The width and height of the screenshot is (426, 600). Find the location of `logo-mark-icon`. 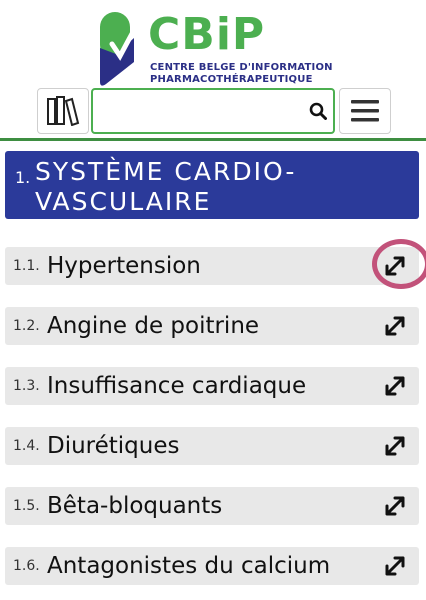

logo-mark-icon is located at coordinates (118, 49).